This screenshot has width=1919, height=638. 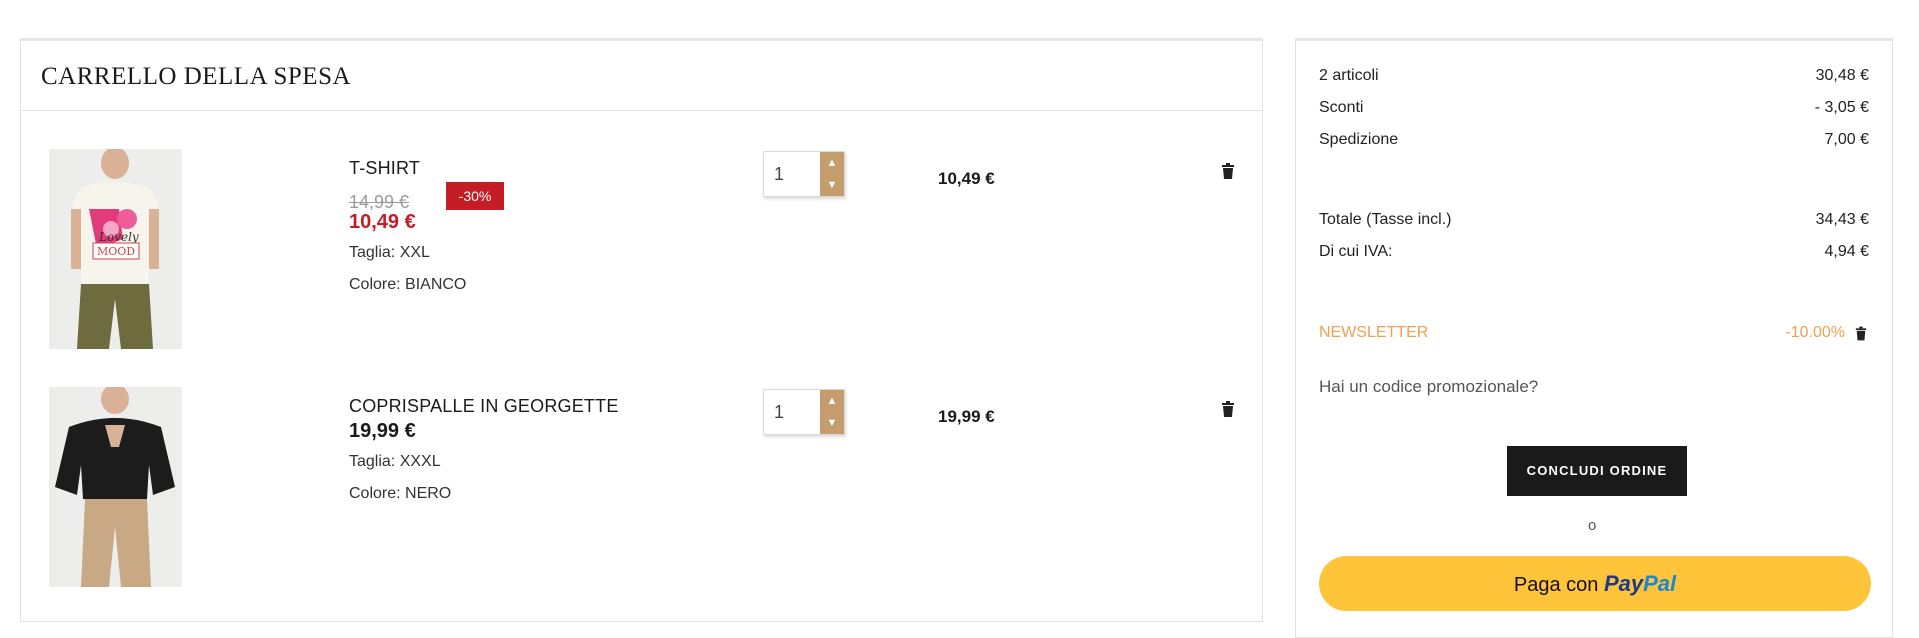 What do you see at coordinates (395, 461) in the screenshot?
I see `product-size: Taglia: XXXL` at bounding box center [395, 461].